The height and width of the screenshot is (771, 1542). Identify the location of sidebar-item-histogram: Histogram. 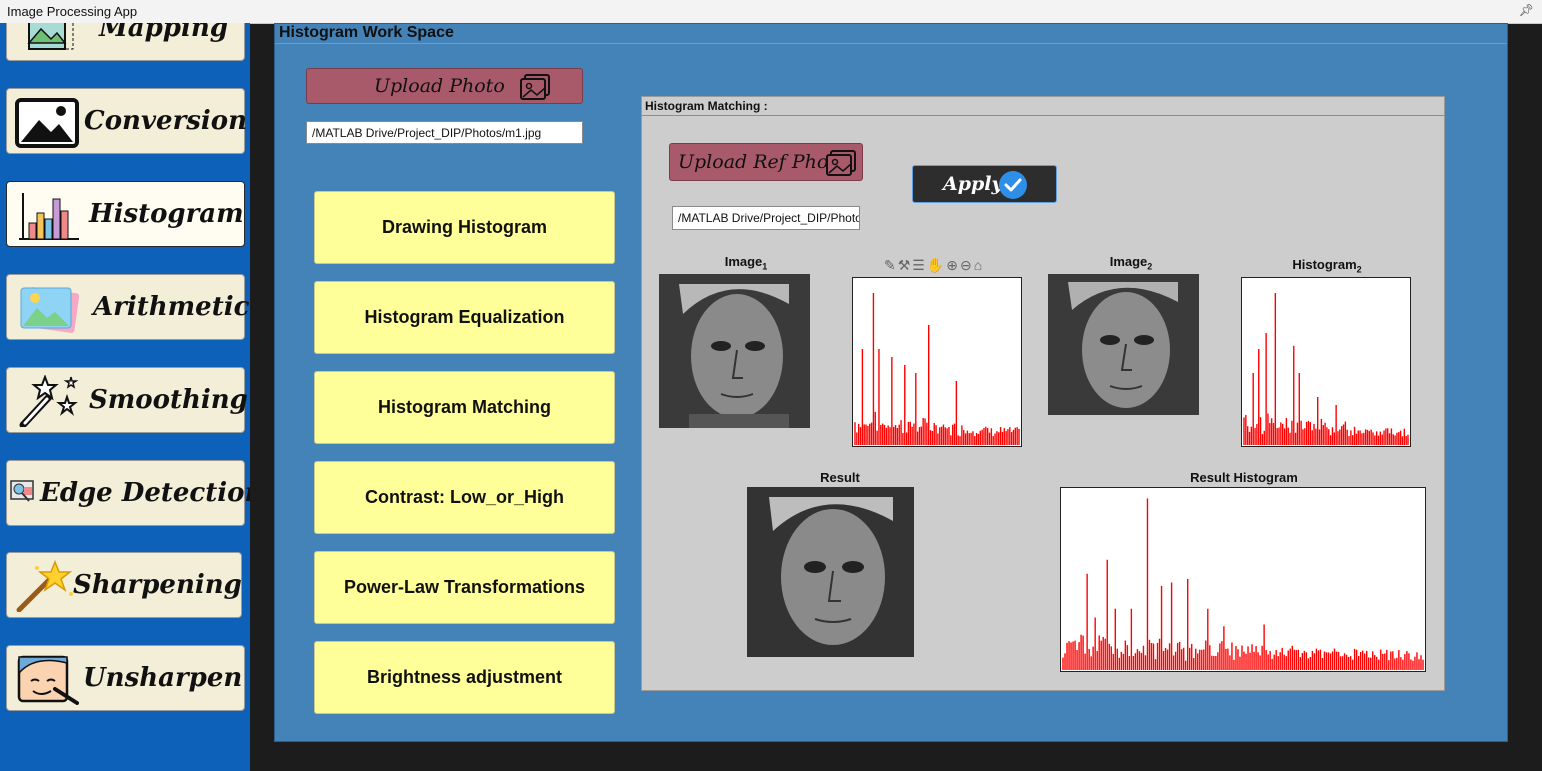
(125, 214).